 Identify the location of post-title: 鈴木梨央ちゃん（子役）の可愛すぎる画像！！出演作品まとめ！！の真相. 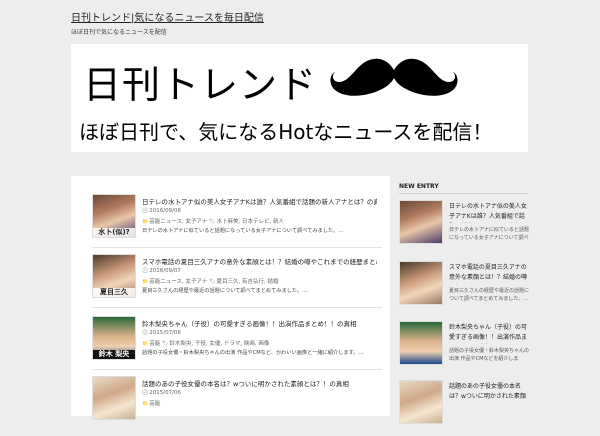
(259, 323).